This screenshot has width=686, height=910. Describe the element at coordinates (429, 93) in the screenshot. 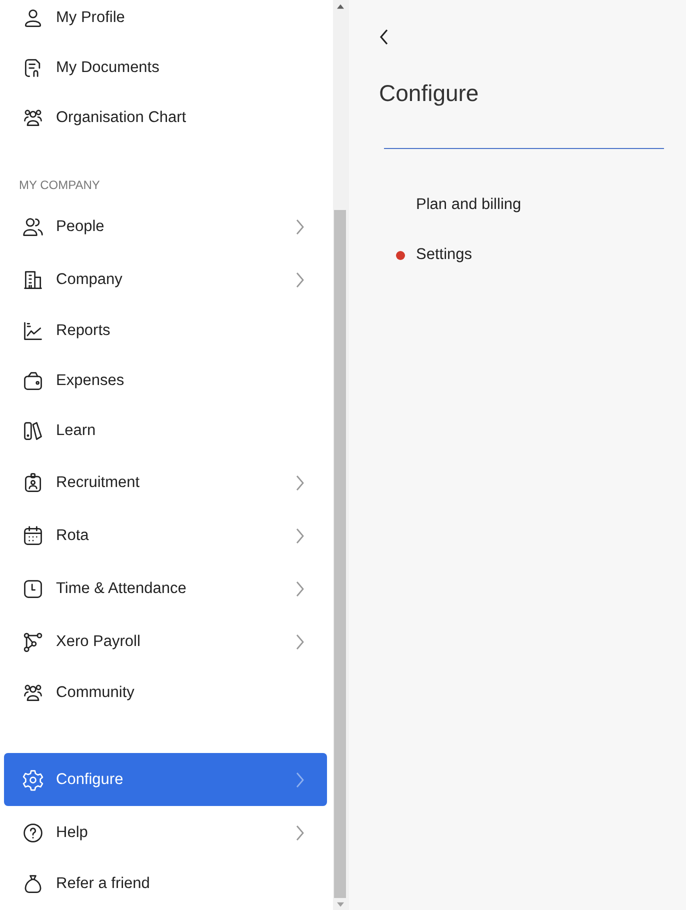

I see `panel-title: Configure` at that location.